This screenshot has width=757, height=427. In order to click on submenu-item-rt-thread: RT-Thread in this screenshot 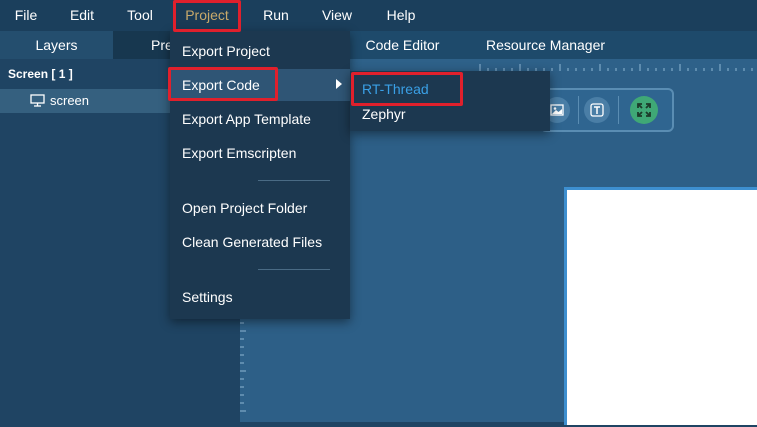, I will do `click(450, 92)`.